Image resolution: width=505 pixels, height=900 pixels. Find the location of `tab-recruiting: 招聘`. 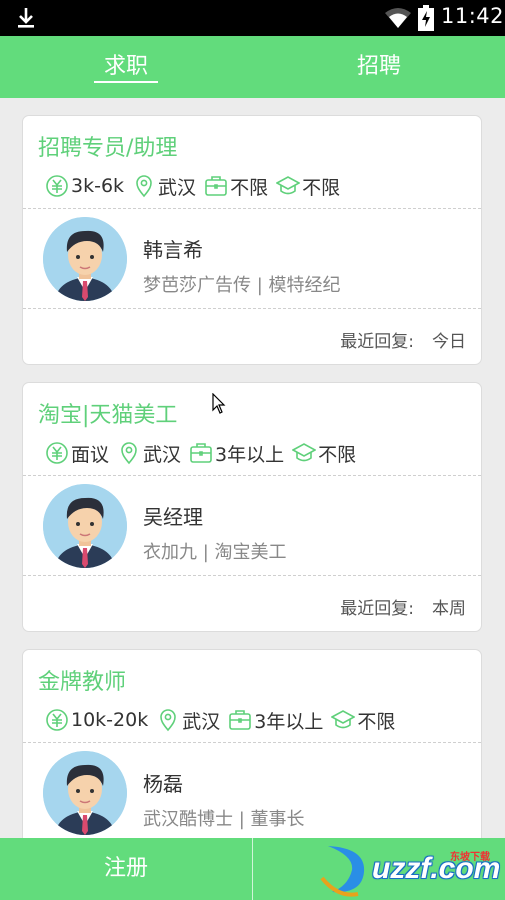

tab-recruiting: 招聘 is located at coordinates (379, 67).